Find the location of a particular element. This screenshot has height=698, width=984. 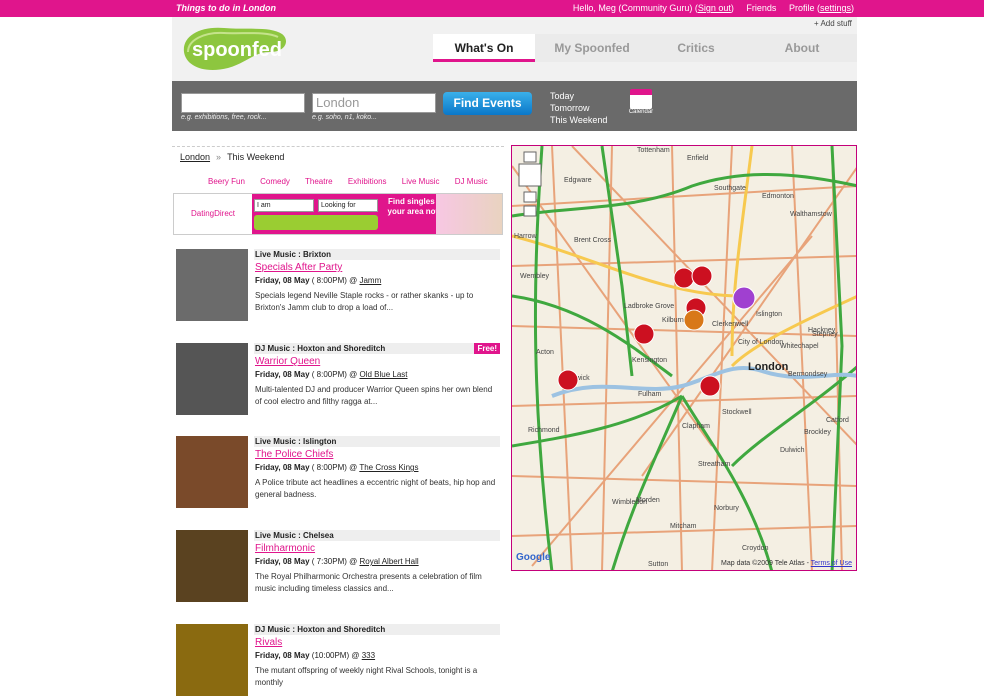

ad-brand: DatingDirect is located at coordinates (213, 214).